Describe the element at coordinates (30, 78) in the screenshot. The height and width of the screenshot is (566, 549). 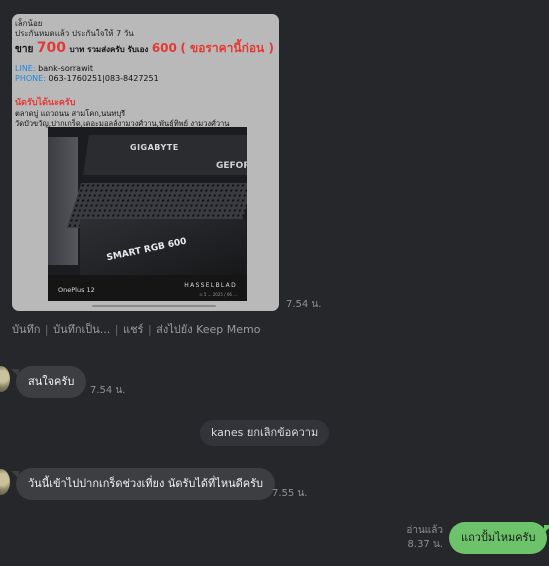
I see `phone-label: PHONE:` at that location.